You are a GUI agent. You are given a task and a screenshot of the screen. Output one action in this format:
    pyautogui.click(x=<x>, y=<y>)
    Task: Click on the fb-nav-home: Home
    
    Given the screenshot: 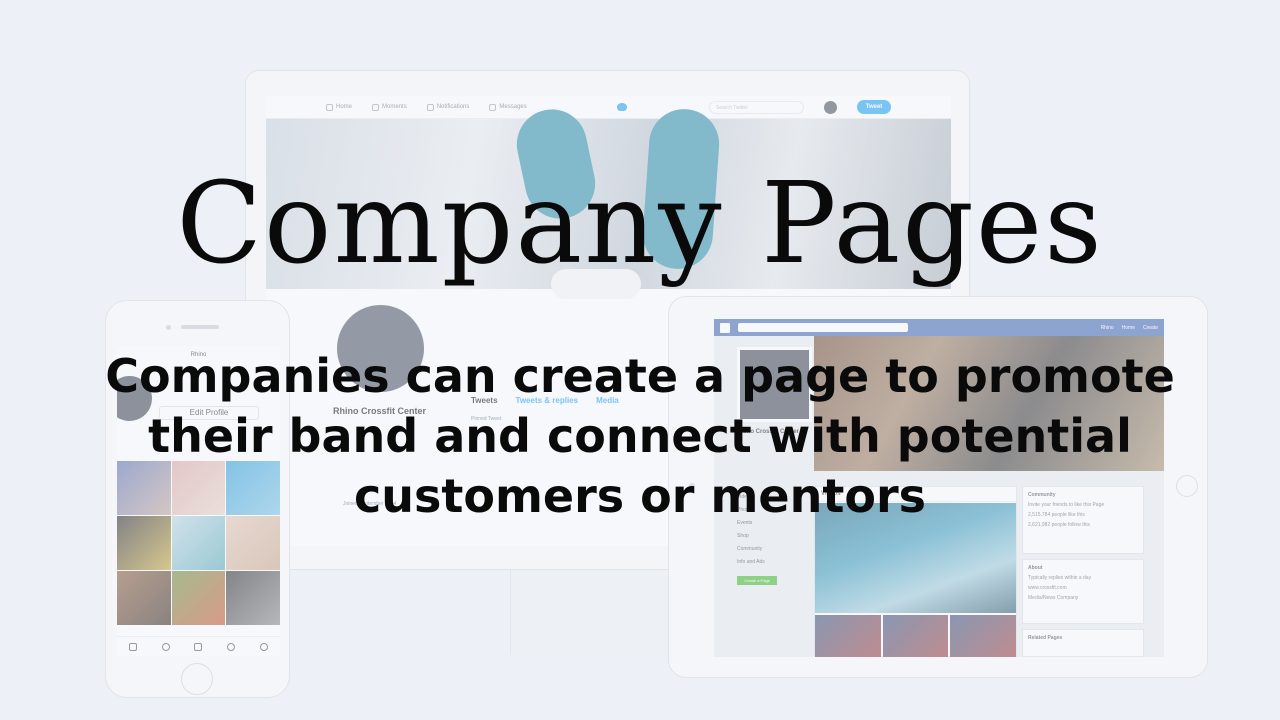 What is the action you would take?
    pyautogui.click(x=1128, y=327)
    